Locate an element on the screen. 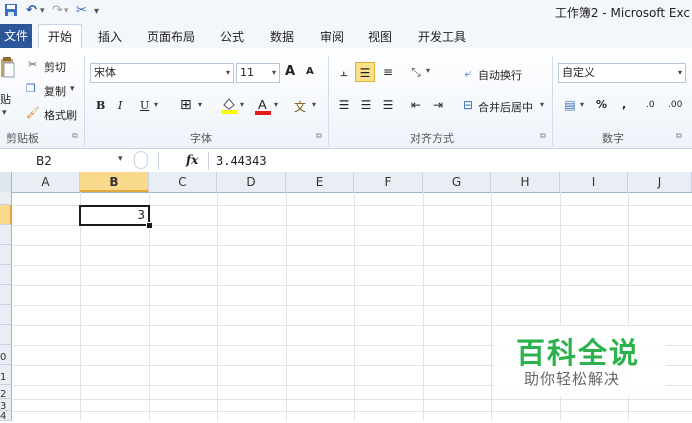  column-header-g: G is located at coordinates (457, 182).